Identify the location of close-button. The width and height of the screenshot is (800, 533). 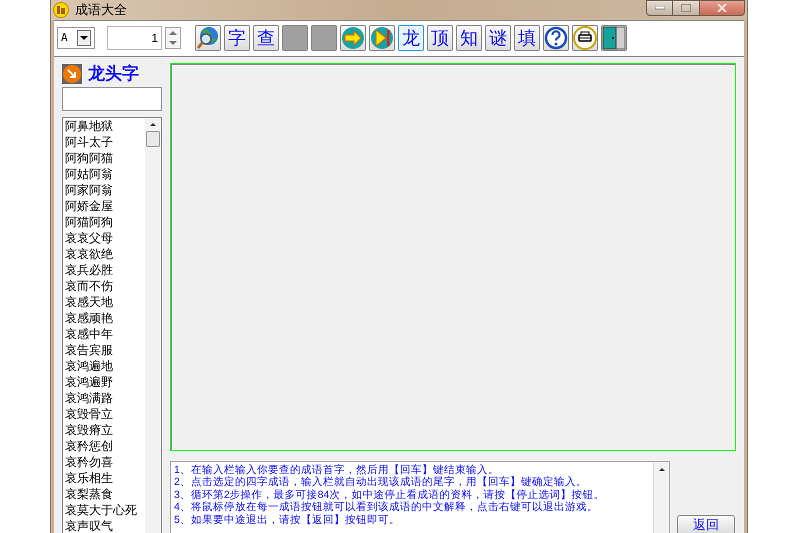
(722, 8).